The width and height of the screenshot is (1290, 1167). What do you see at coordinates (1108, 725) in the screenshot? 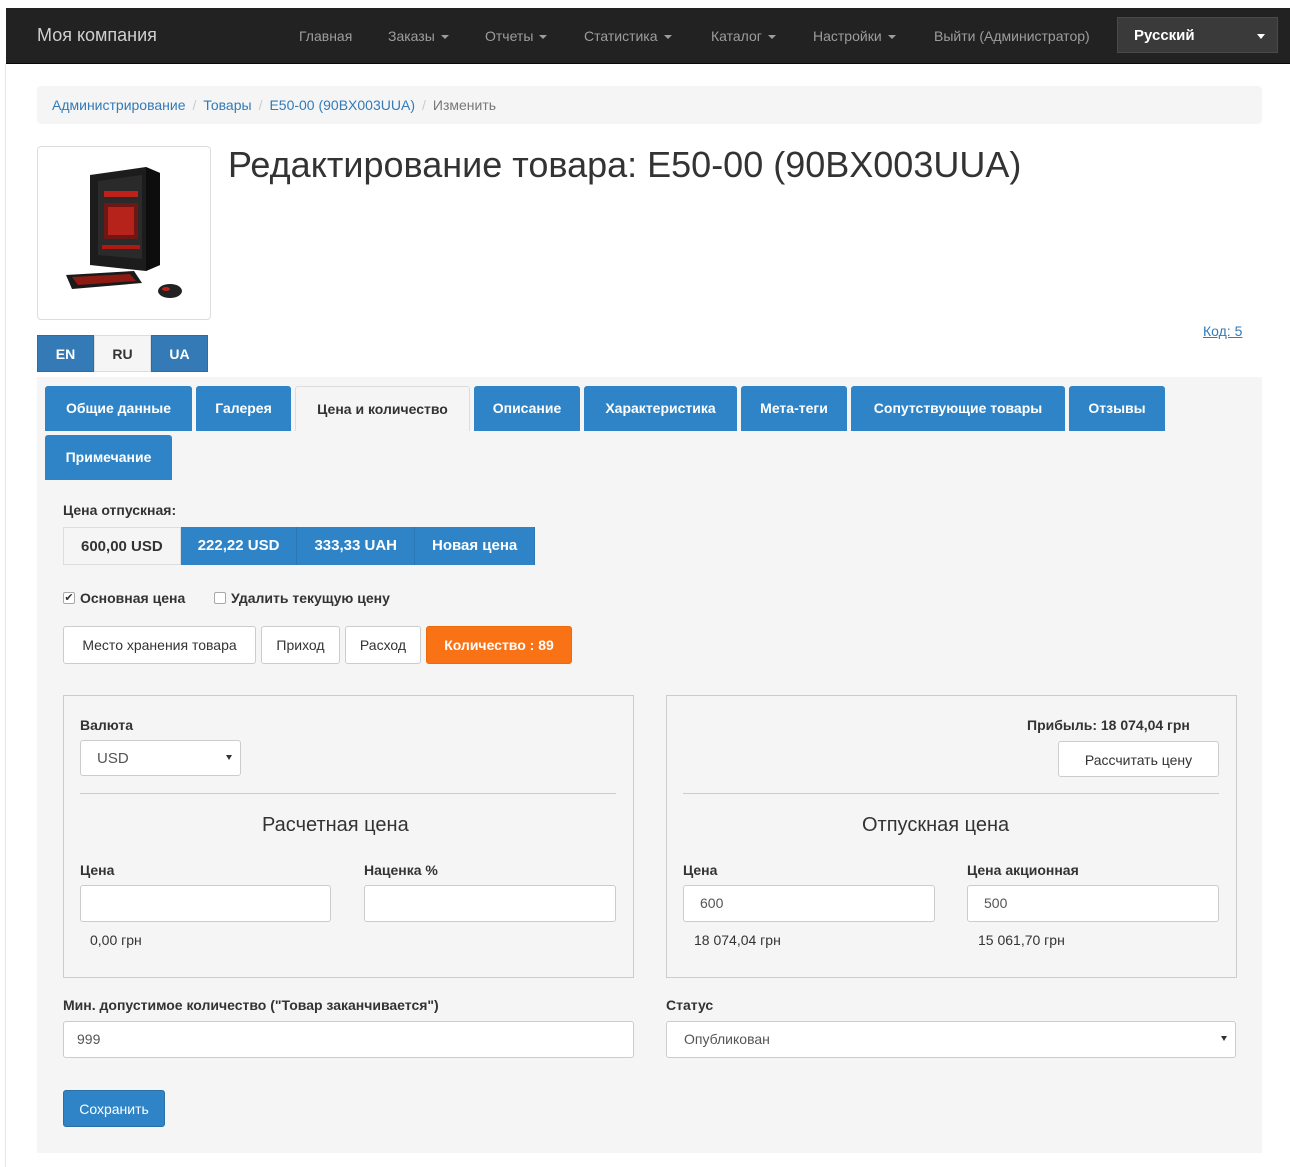
I see `profit-label: Прибыль: 18 074,04 грн` at bounding box center [1108, 725].